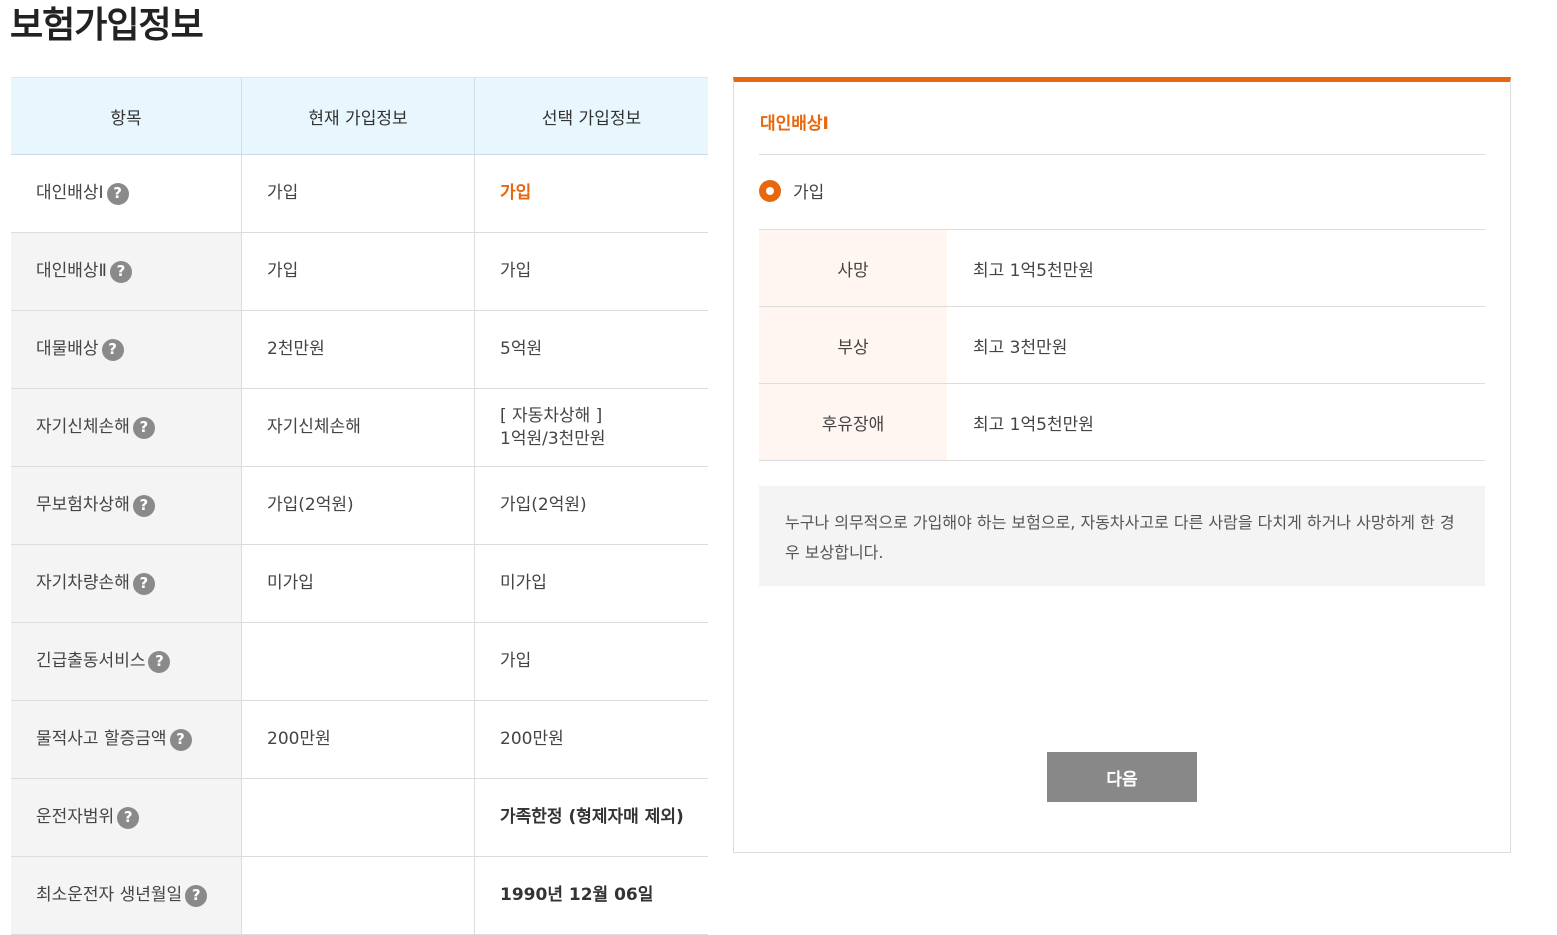 The image size is (1557, 935). Describe the element at coordinates (1033, 424) in the screenshot. I see `coverage-value: 최고 1억5천만원` at that location.